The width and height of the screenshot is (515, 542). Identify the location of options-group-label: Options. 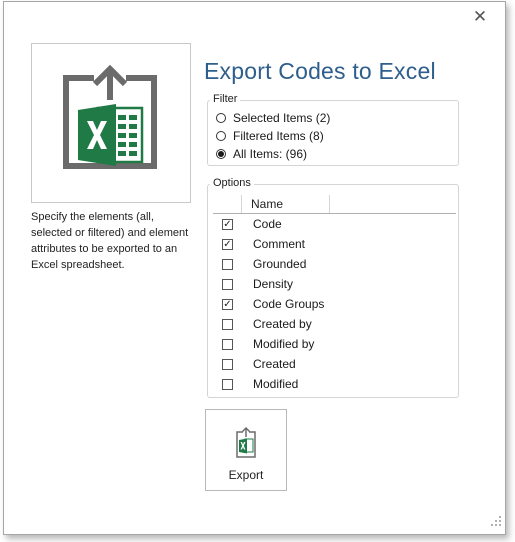
(232, 183).